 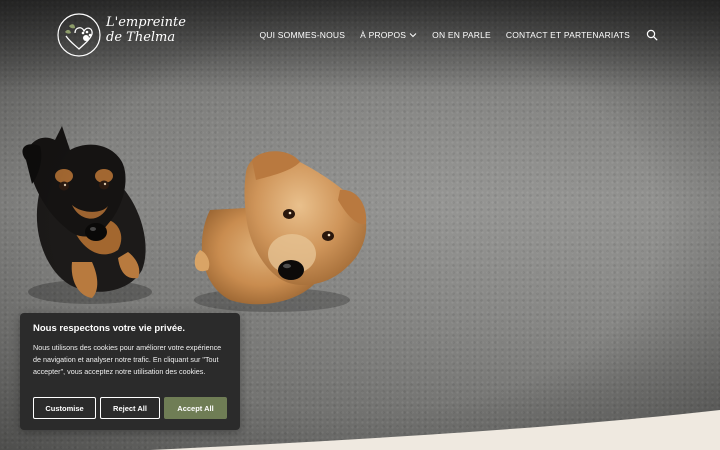 I want to click on nav-item-qui-sommes-nous: QUI SOMMES-NOUS, so click(x=303, y=35).